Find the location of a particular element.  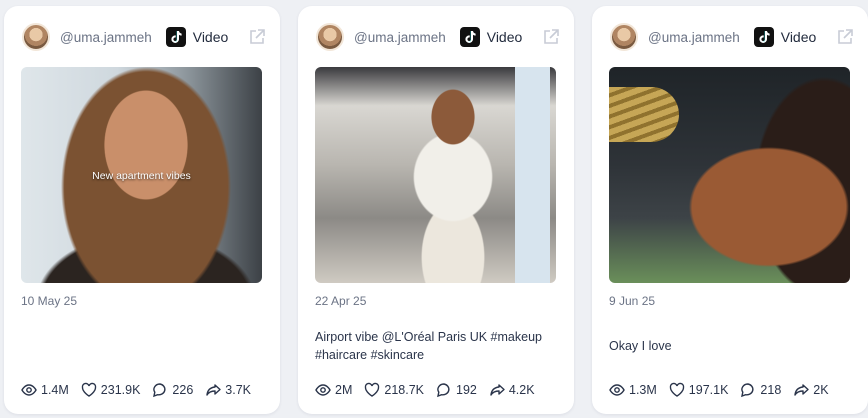

shares-stat: 4.2K is located at coordinates (512, 390).